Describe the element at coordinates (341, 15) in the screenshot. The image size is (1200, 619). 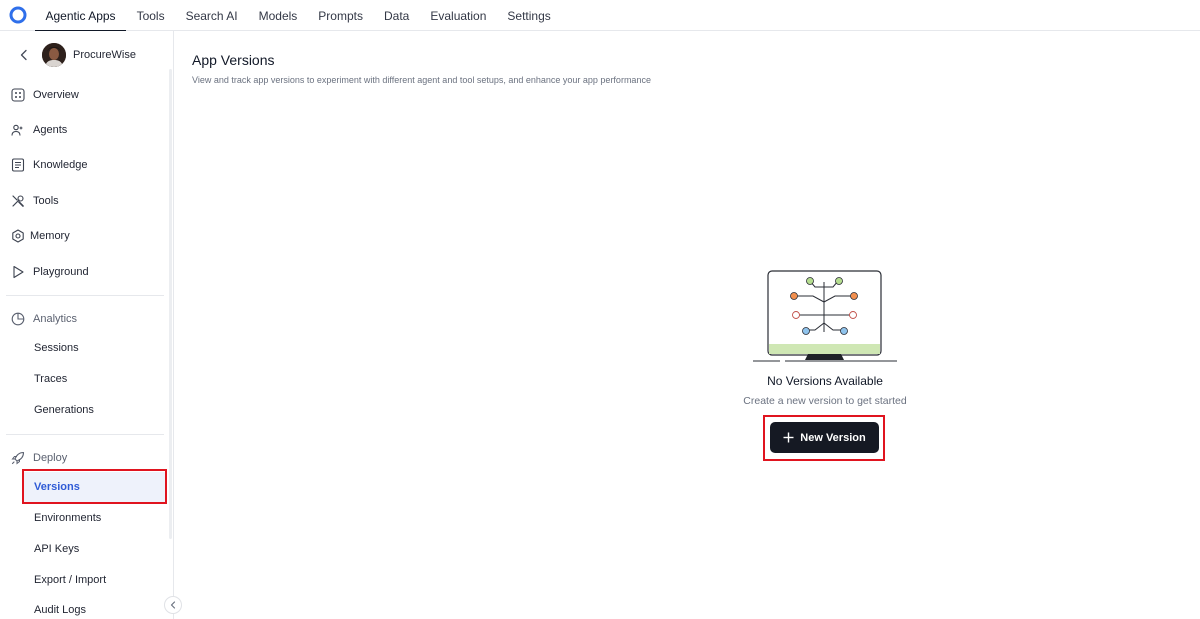
I see `nav-prompts: Prompts` at that location.